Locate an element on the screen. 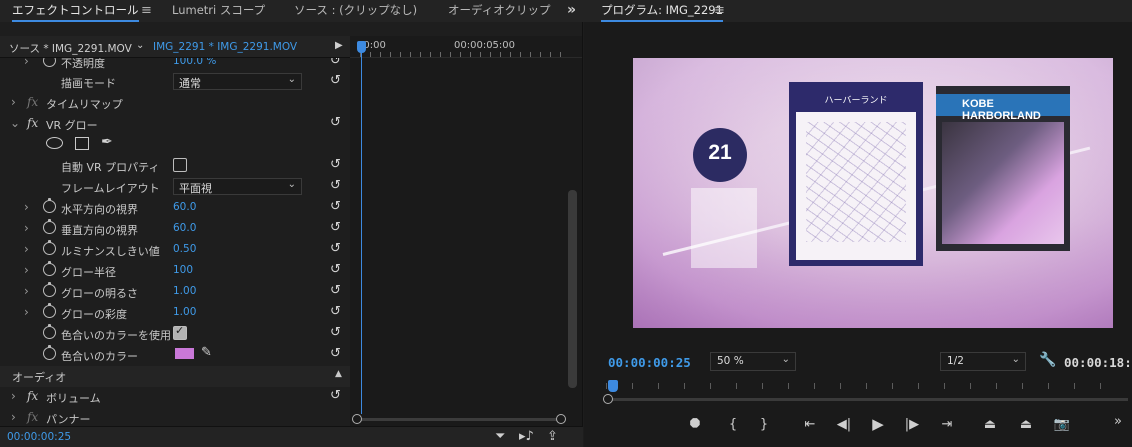 The width and height of the screenshot is (1132, 447). tint-color-swatch is located at coordinates (184, 353).